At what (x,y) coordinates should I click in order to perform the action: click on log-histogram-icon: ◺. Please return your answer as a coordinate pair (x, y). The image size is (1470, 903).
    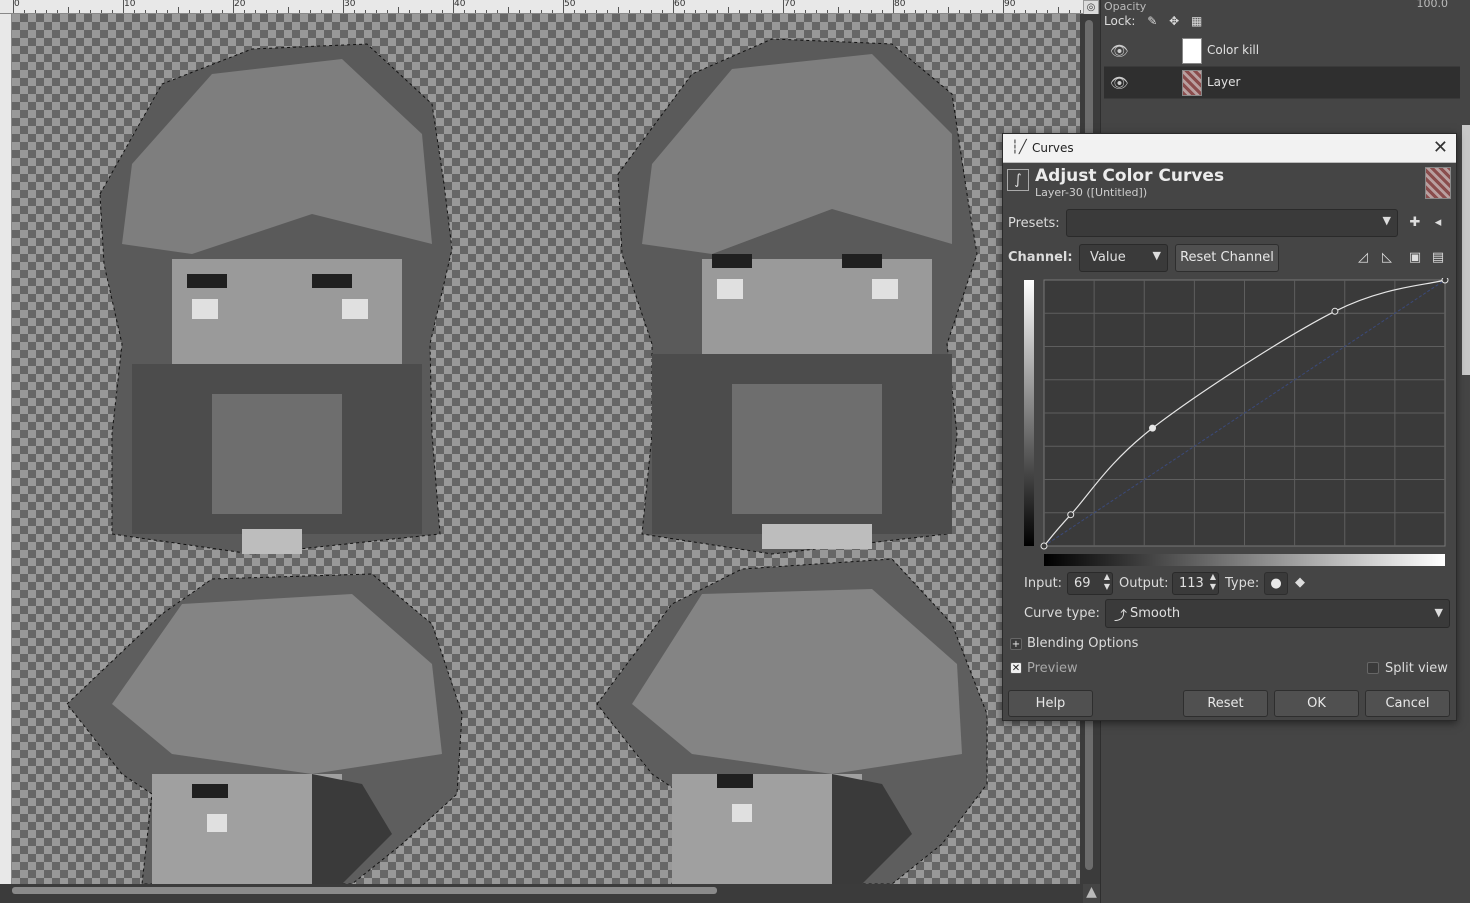
    Looking at the image, I should click on (1387, 258).